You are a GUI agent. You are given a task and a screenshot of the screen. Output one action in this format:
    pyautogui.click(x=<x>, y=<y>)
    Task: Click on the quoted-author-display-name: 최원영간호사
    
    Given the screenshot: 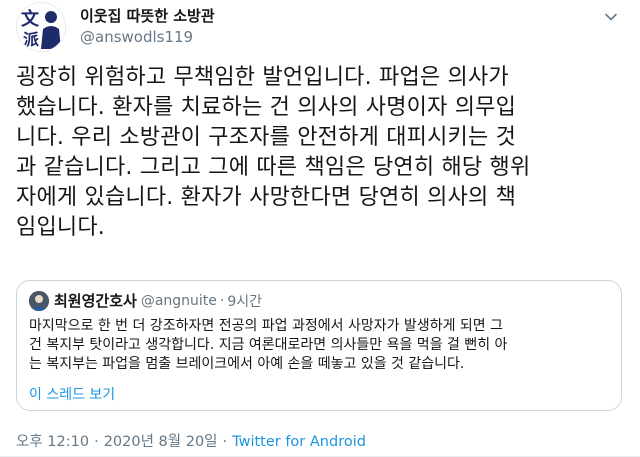 What is the action you would take?
    pyautogui.click(x=95, y=301)
    